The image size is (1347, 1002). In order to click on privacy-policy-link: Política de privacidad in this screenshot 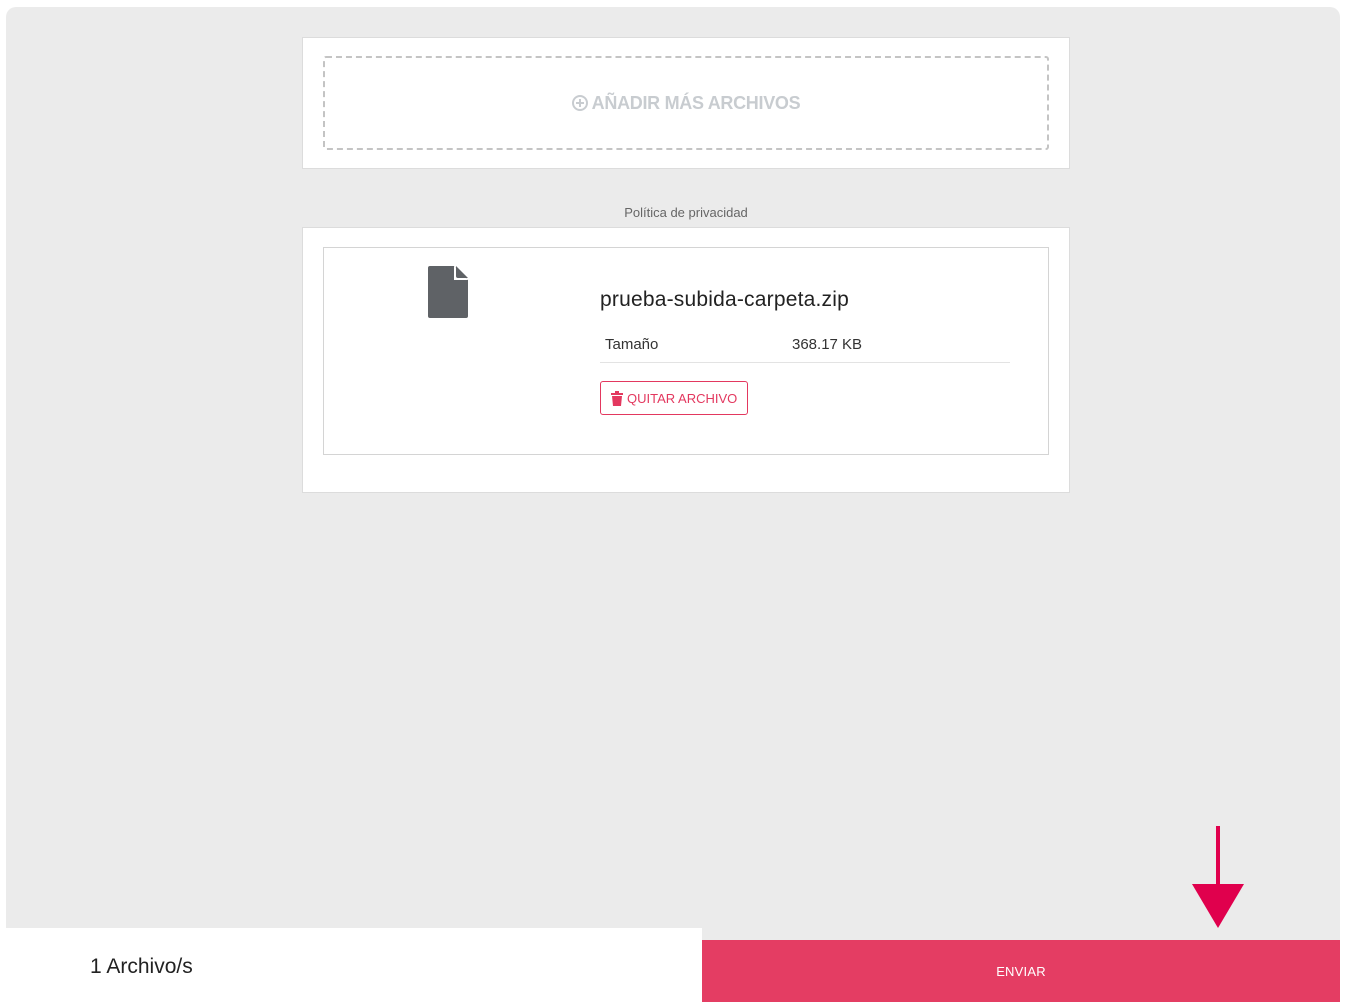, I will do `click(686, 212)`.